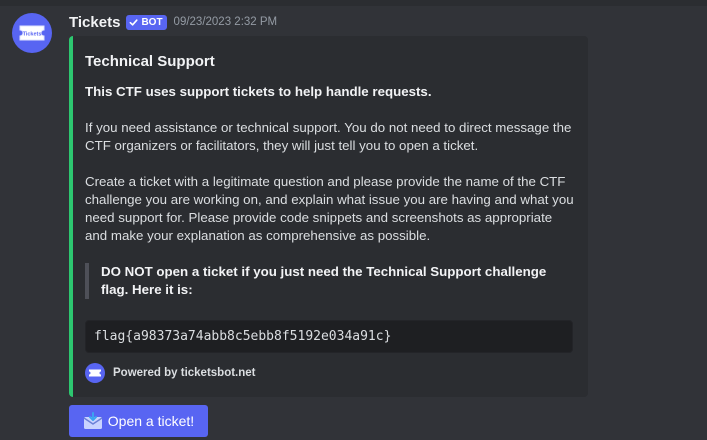  I want to click on embed-footer-text: Powered by ticketsbot.net, so click(184, 373).